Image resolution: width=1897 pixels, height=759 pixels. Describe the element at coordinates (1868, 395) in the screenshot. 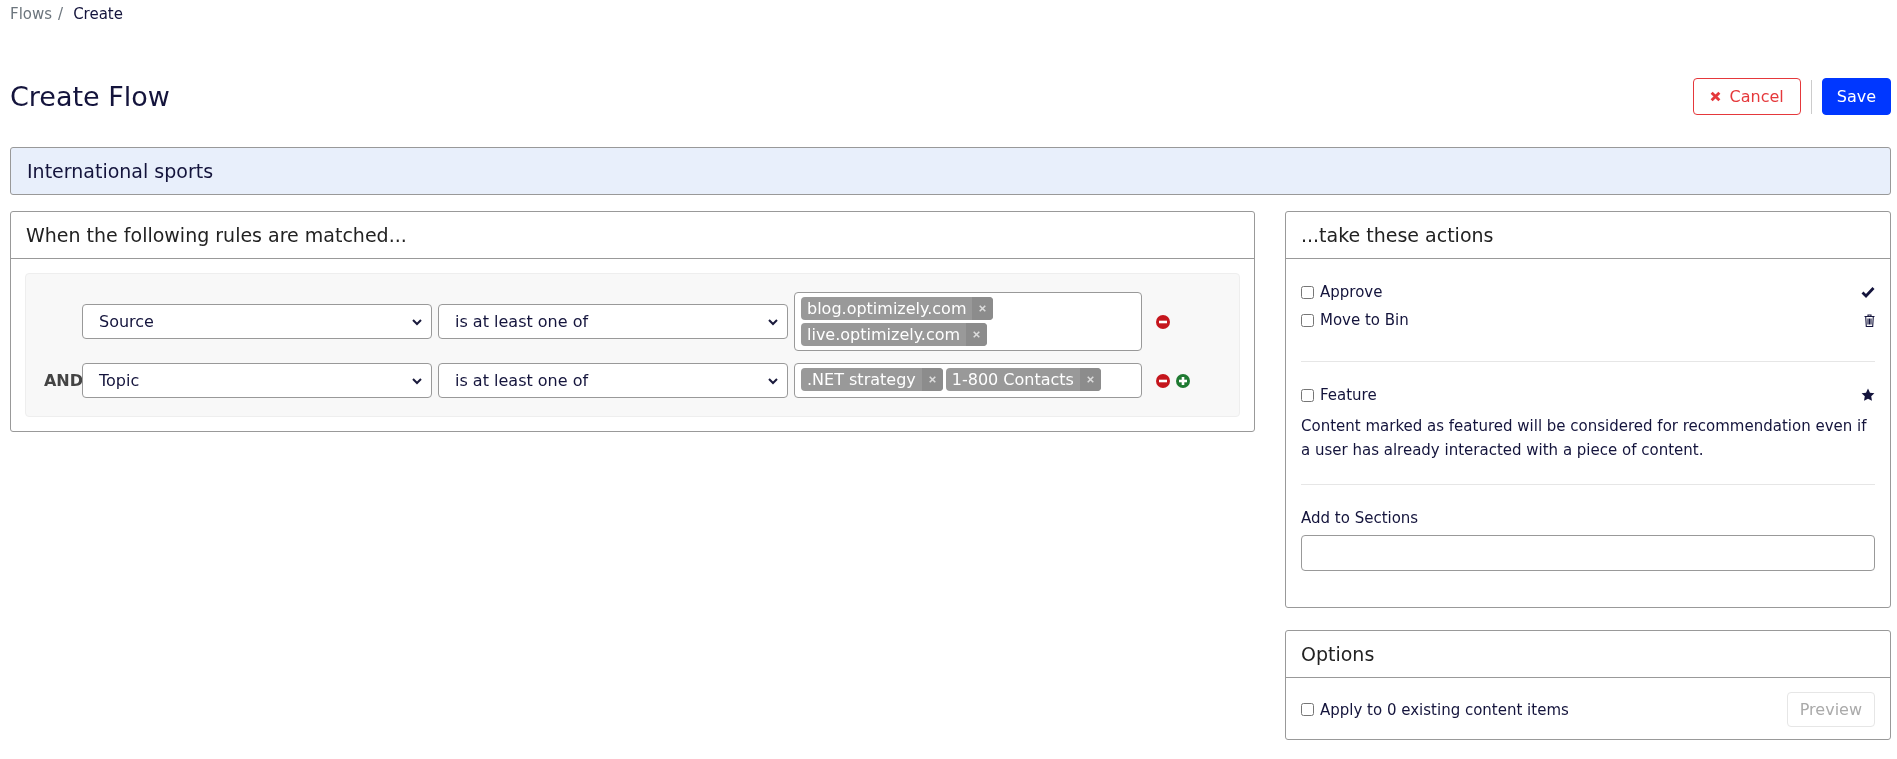

I see `star-icon` at that location.